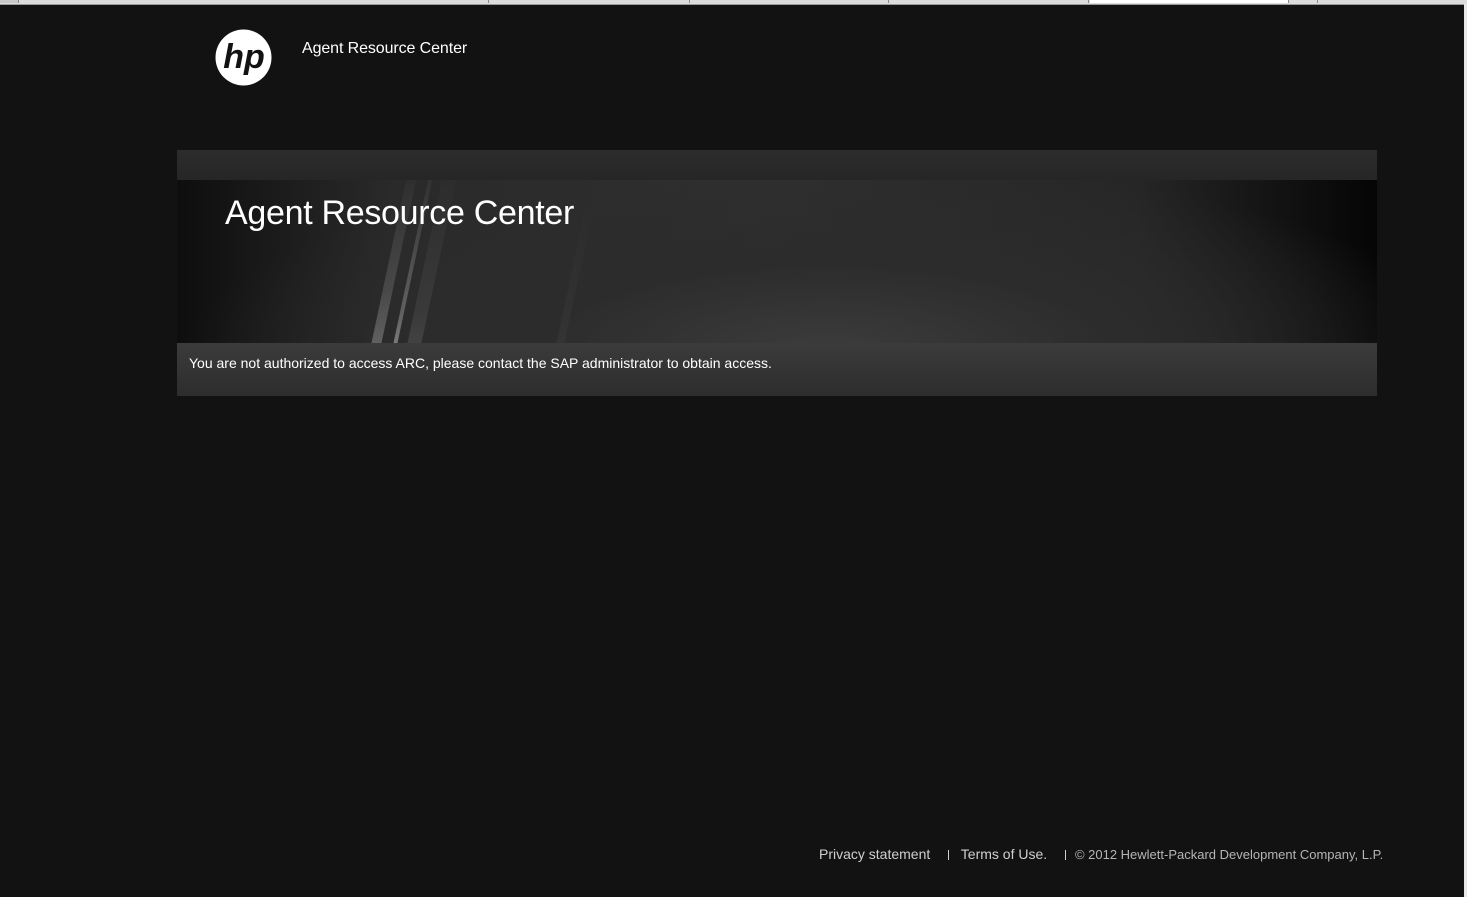 This screenshot has height=897, width=1467. I want to click on panel-top-bar, so click(777, 165).